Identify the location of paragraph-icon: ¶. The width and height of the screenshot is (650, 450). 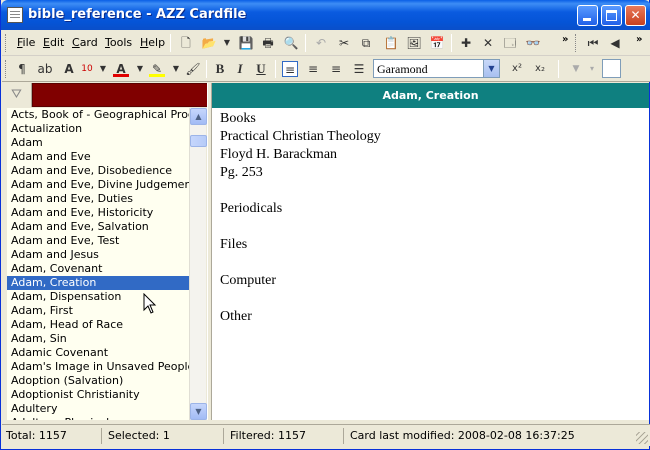
(22, 69).